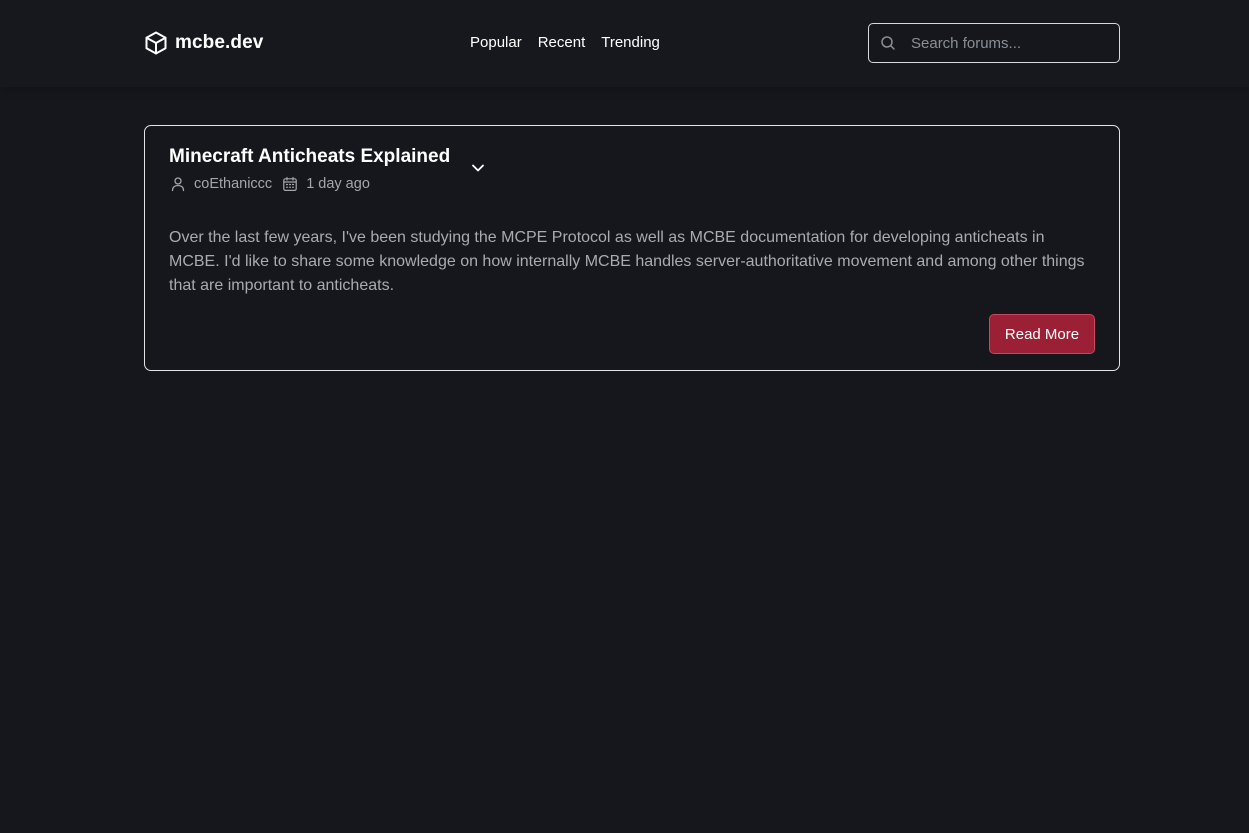 This screenshot has height=833, width=1249. I want to click on nav-link-recent: Recent, so click(562, 42).